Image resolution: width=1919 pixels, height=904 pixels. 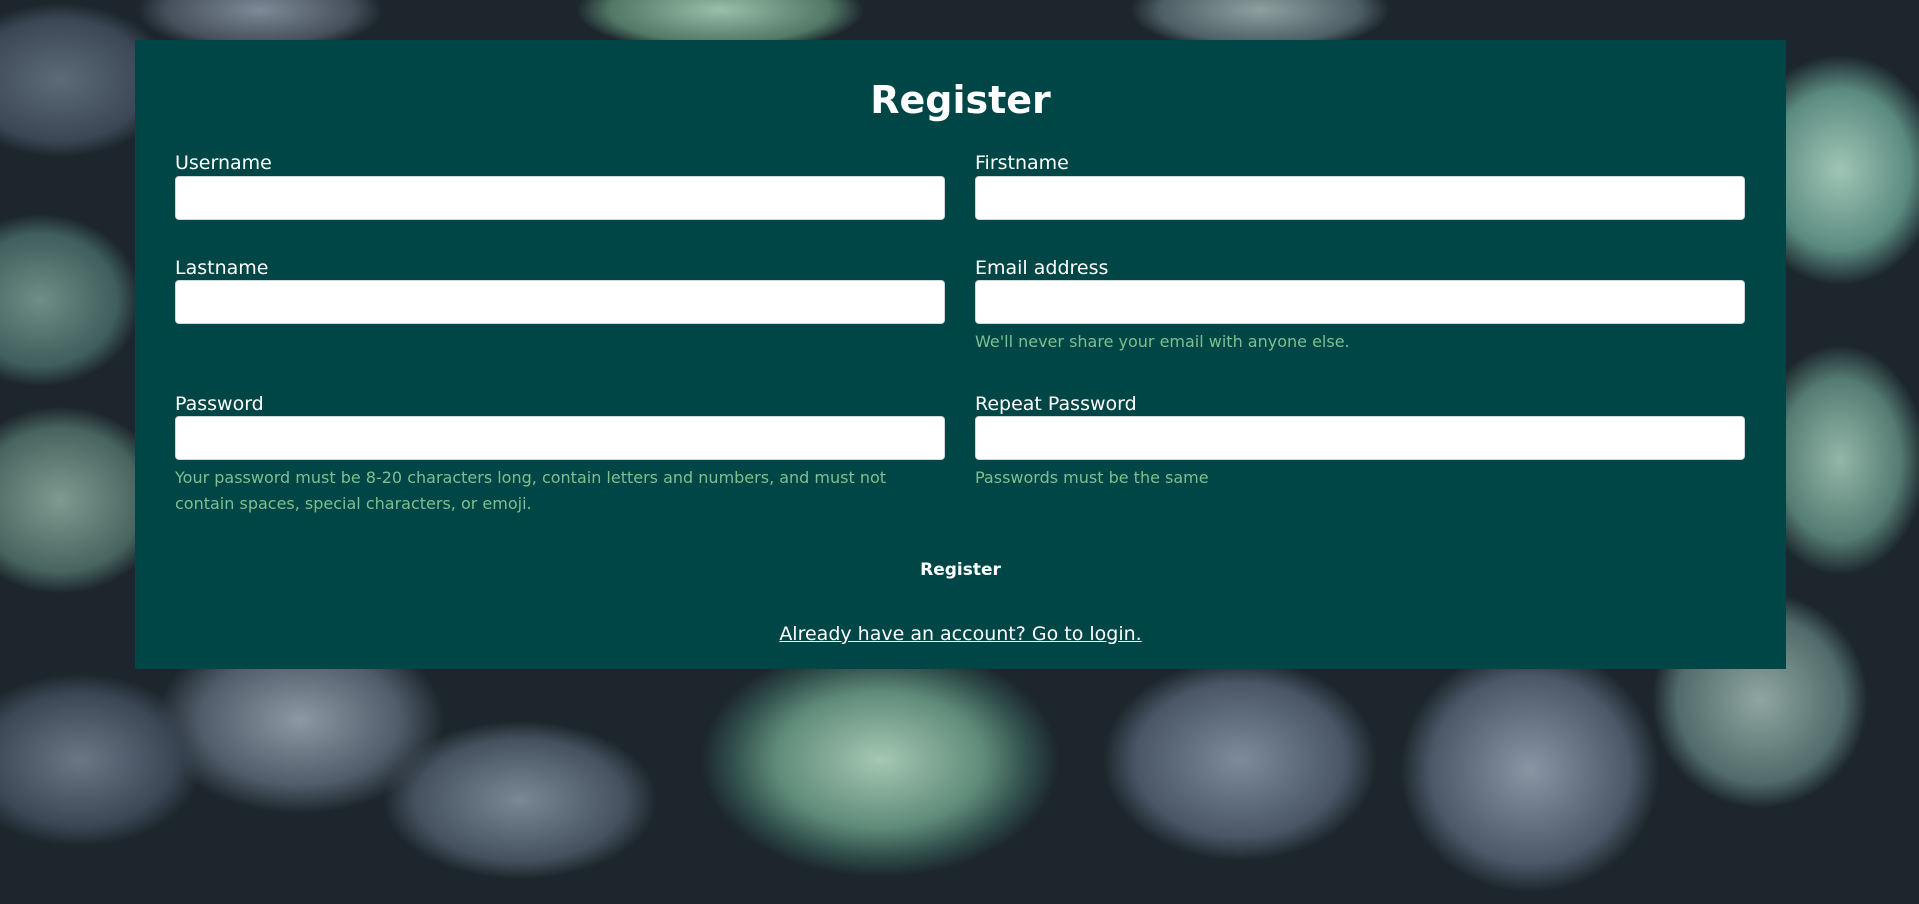 I want to click on page-title: Register, so click(x=960, y=100).